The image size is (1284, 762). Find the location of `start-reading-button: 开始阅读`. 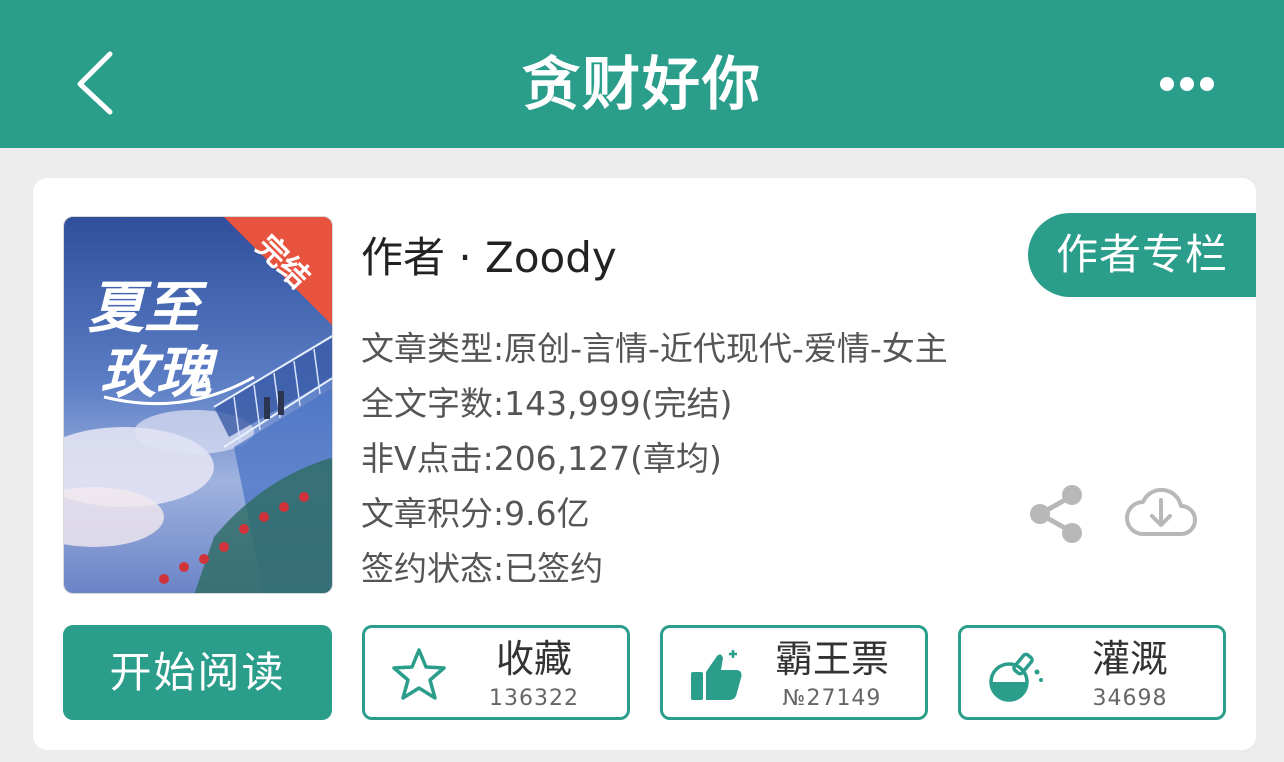

start-reading-button: 开始阅读 is located at coordinates (197, 672).